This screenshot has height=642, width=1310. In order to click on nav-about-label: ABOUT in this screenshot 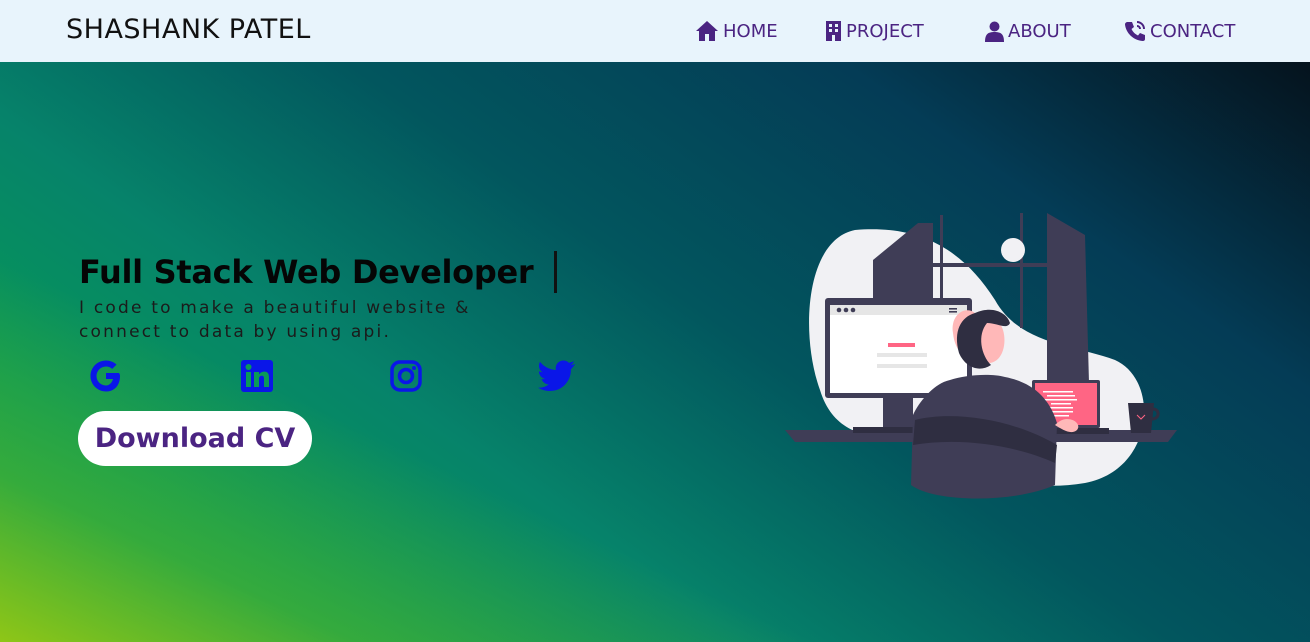, I will do `click(1039, 31)`.